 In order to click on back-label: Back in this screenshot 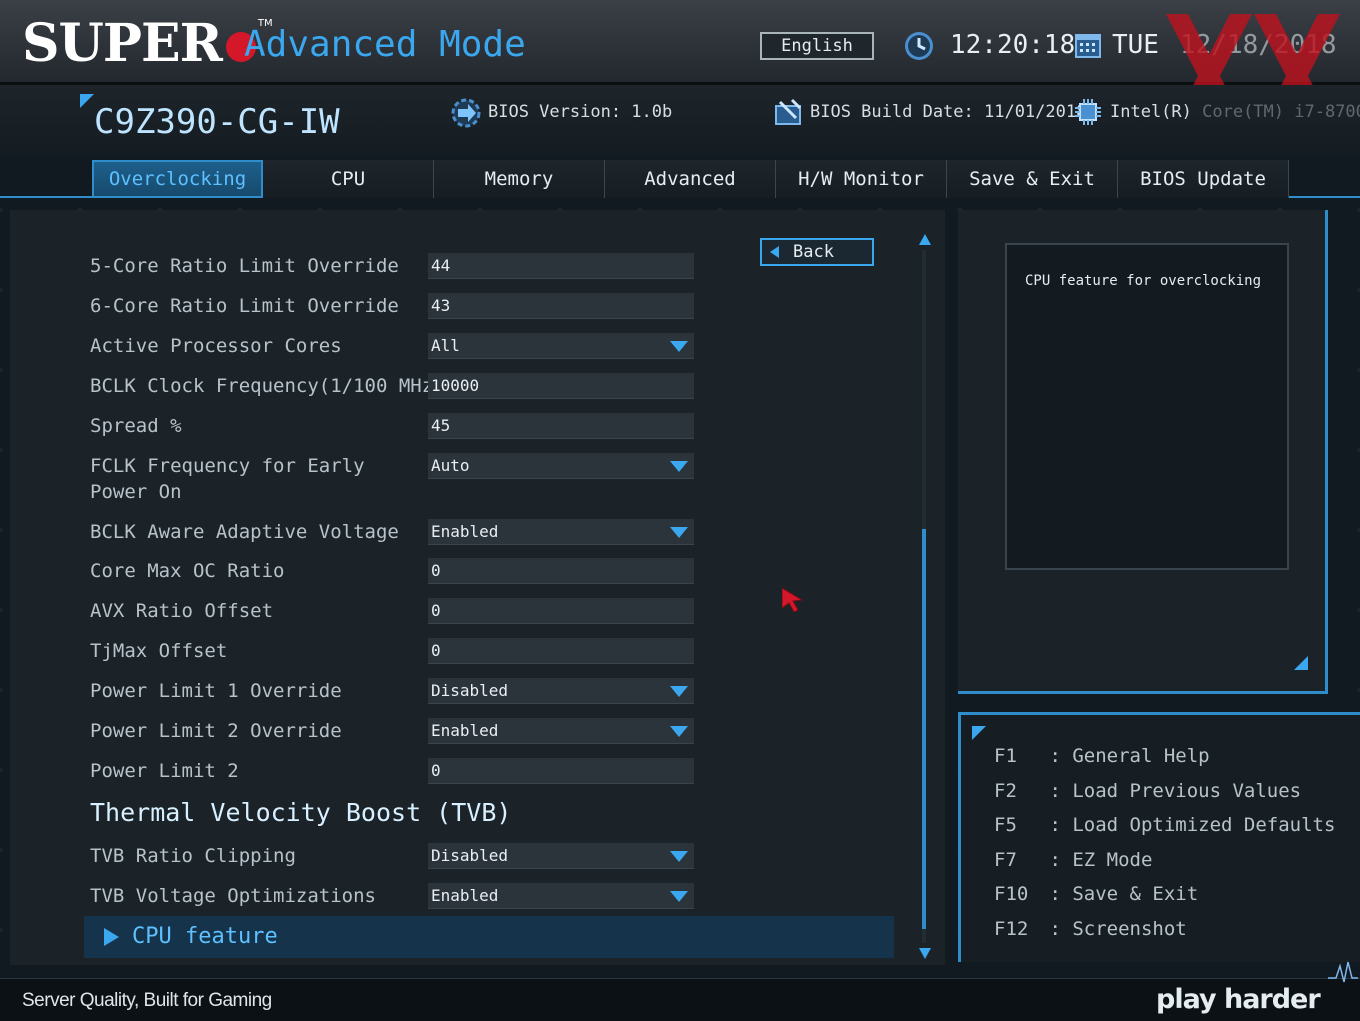, I will do `click(813, 252)`.